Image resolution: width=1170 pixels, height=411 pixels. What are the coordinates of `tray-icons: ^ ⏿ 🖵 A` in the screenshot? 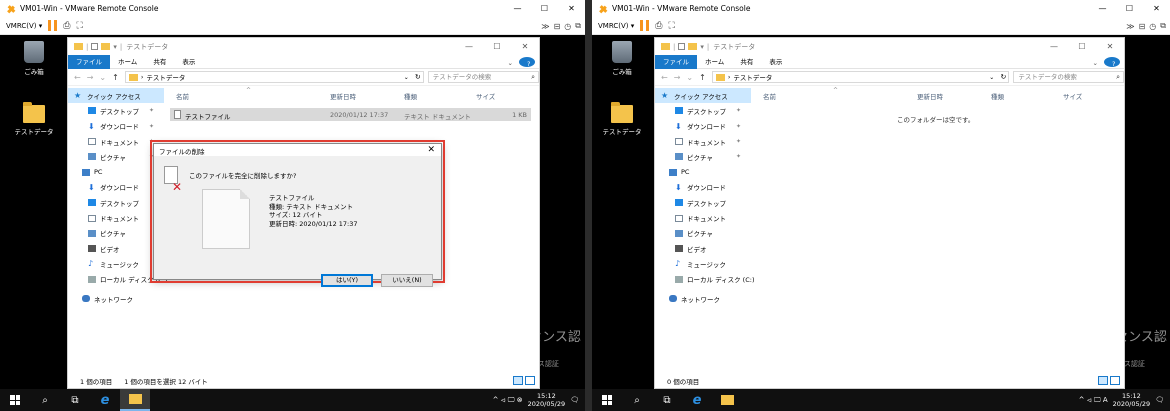 It's located at (1093, 400).